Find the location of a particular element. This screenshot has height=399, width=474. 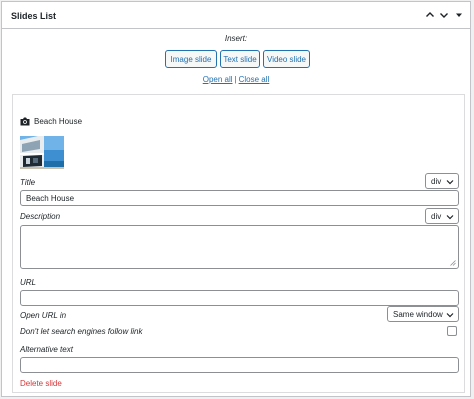

chevron-up-icon is located at coordinates (430, 15).